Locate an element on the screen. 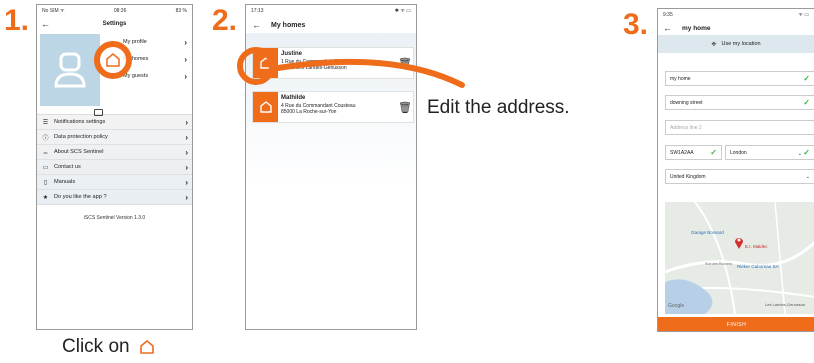 The height and width of the screenshot is (363, 814). map-poi-label: Rieker Gaboreau SA is located at coordinates (758, 266).